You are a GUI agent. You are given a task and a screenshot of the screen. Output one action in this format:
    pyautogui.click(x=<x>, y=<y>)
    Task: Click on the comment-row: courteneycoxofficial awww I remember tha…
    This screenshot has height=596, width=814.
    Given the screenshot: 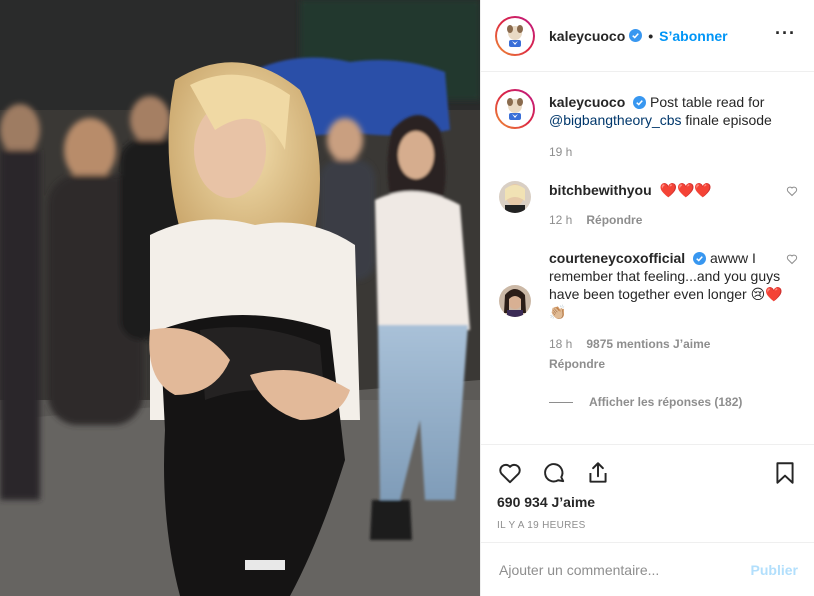 What is the action you would take?
    pyautogui.click(x=646, y=311)
    